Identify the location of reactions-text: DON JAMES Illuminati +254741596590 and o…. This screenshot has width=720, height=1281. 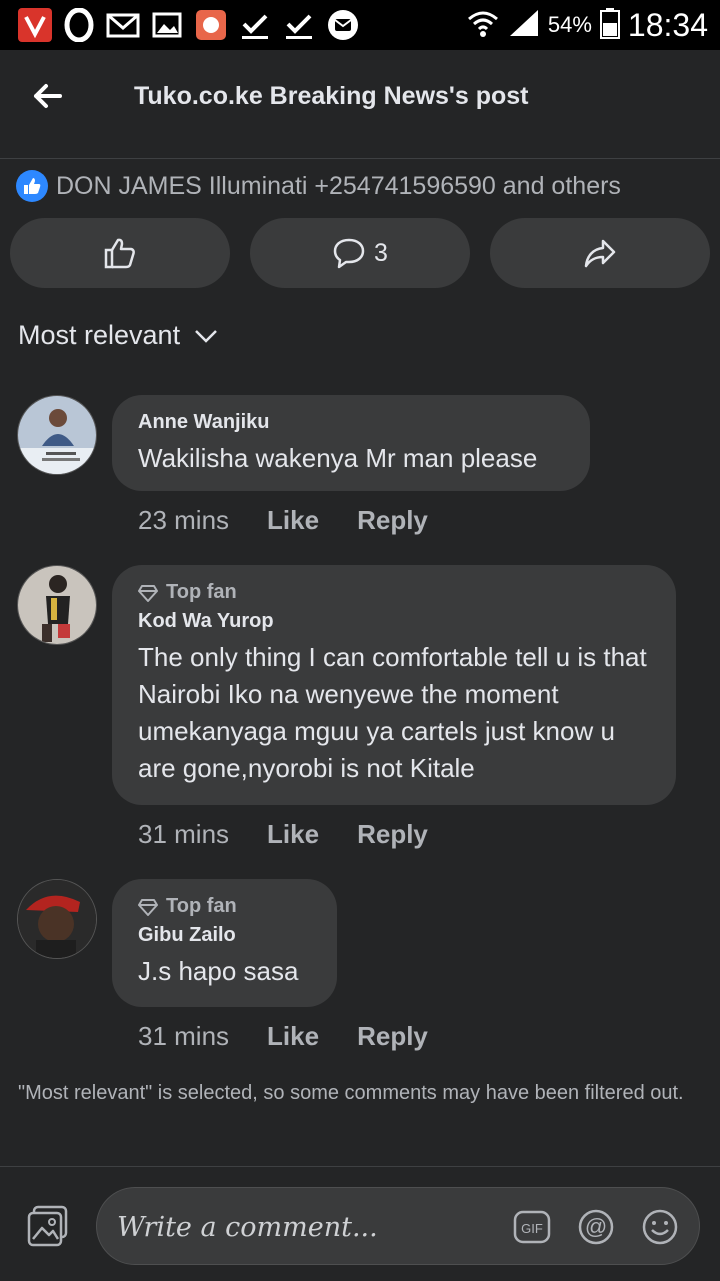
(338, 185).